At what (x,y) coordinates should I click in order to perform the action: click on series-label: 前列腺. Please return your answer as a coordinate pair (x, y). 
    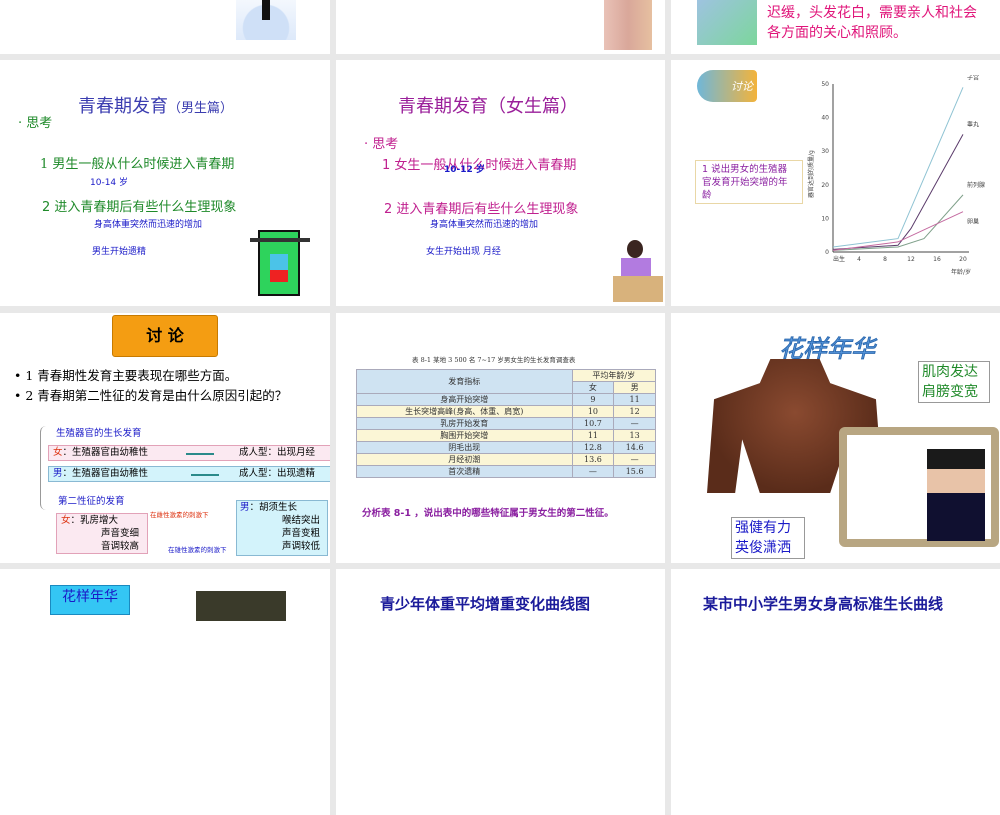
    Looking at the image, I should click on (976, 185).